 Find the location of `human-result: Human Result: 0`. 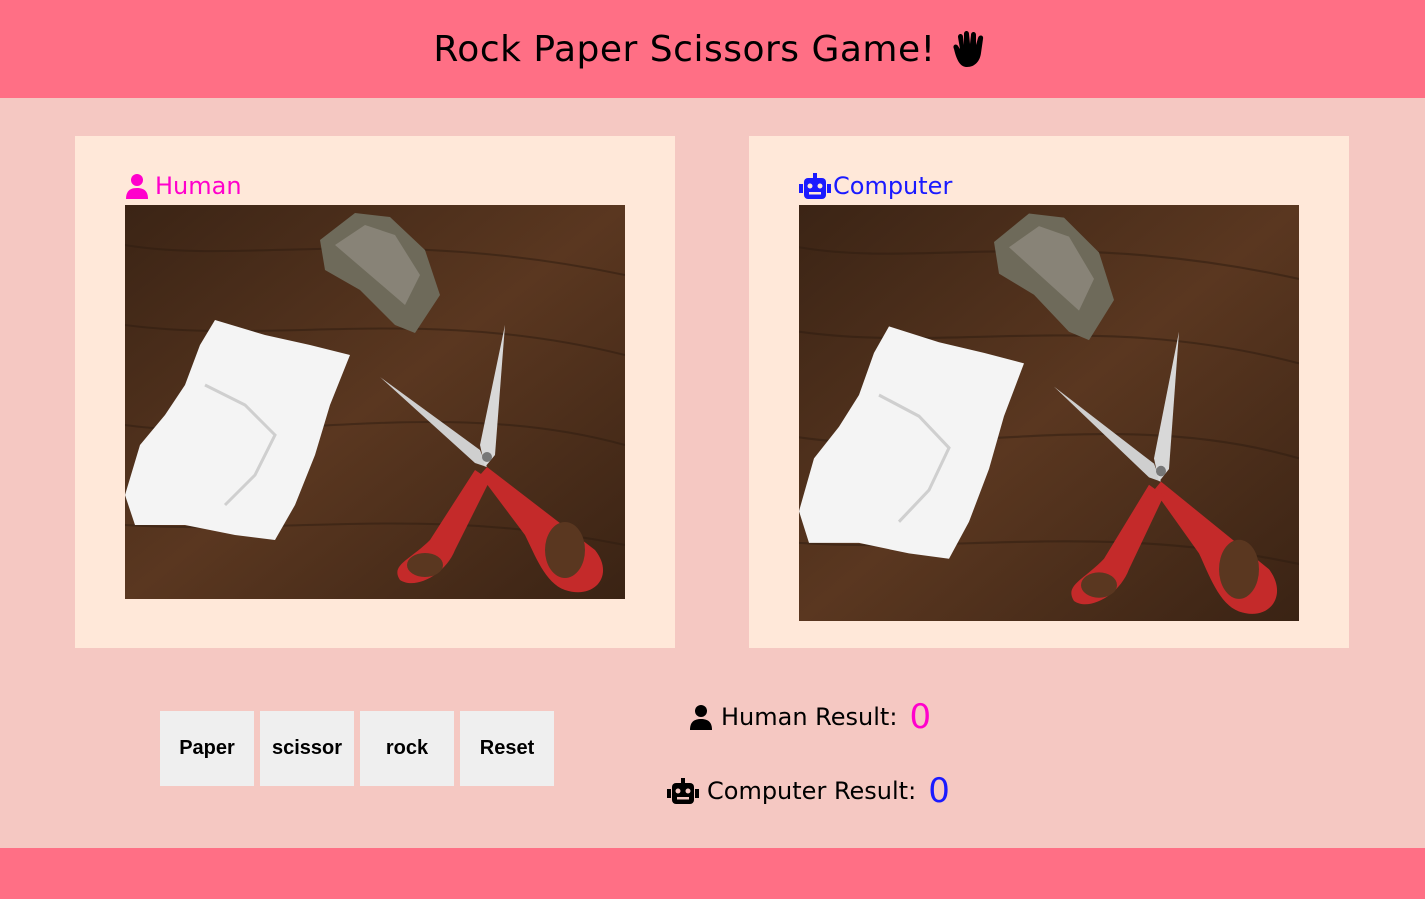

human-result: Human Result: 0 is located at coordinates (810, 717).